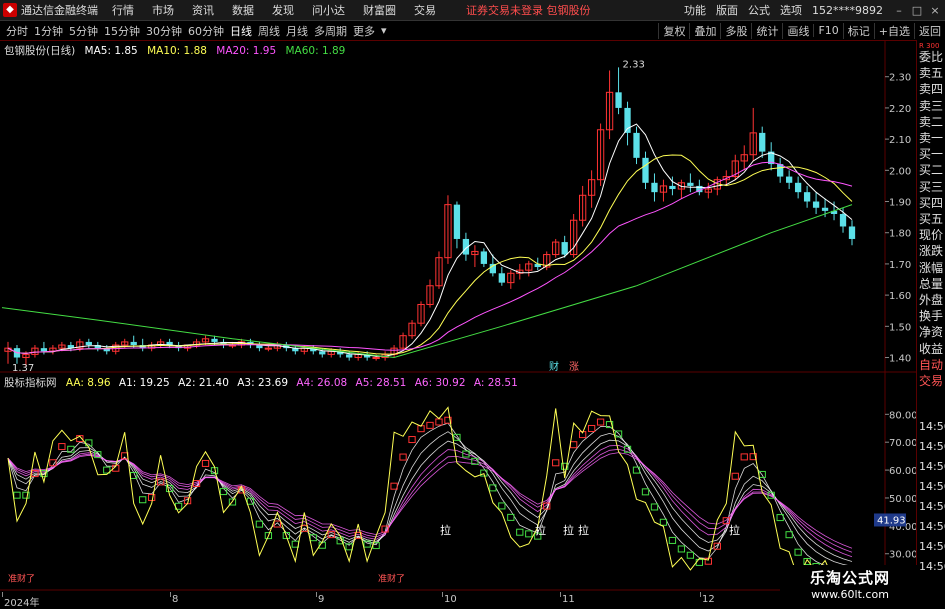 The image size is (945, 609). I want to click on tool-stats: 统计, so click(766, 30).